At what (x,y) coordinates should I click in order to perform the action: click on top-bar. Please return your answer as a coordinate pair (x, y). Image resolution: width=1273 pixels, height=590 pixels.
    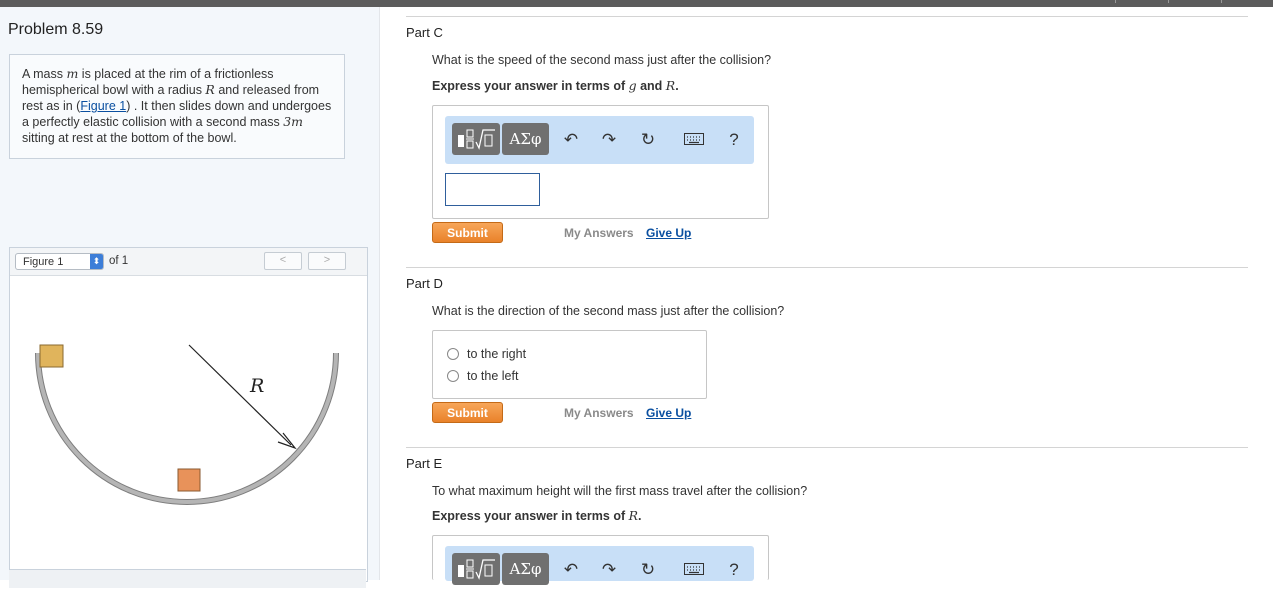
    Looking at the image, I should click on (636, 3).